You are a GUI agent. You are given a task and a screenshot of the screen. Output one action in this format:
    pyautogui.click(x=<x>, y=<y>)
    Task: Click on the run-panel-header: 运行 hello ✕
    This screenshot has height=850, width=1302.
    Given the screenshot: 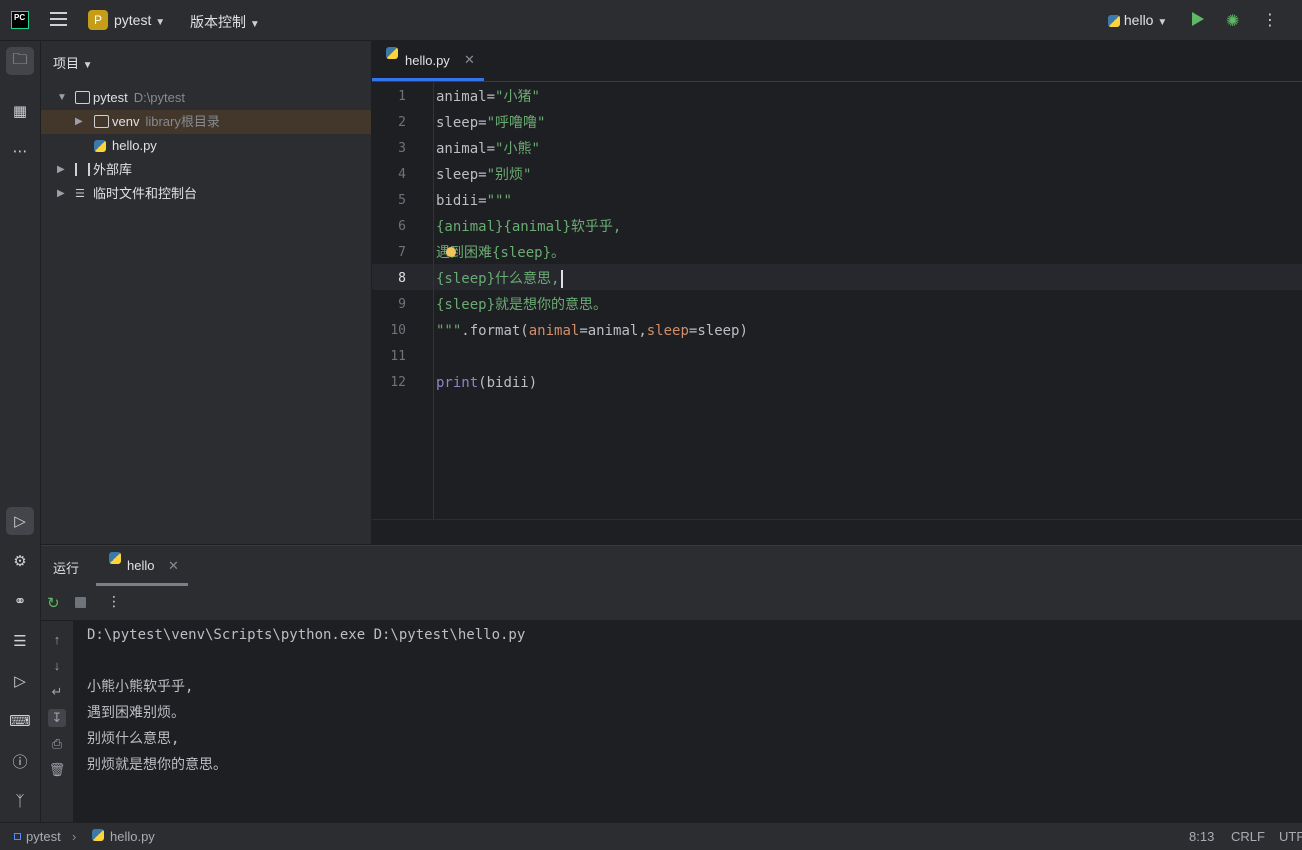 What is the action you would take?
    pyautogui.click(x=671, y=566)
    